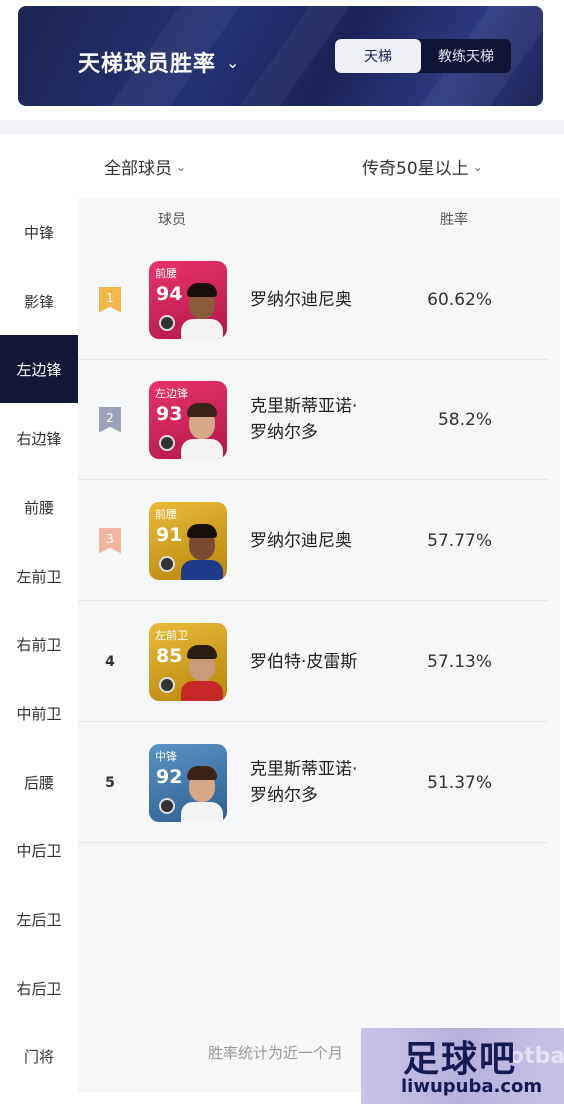 The image size is (564, 1104). Describe the element at coordinates (39, 644) in the screenshot. I see `sidebar-item-rmf: 右前卫` at that location.